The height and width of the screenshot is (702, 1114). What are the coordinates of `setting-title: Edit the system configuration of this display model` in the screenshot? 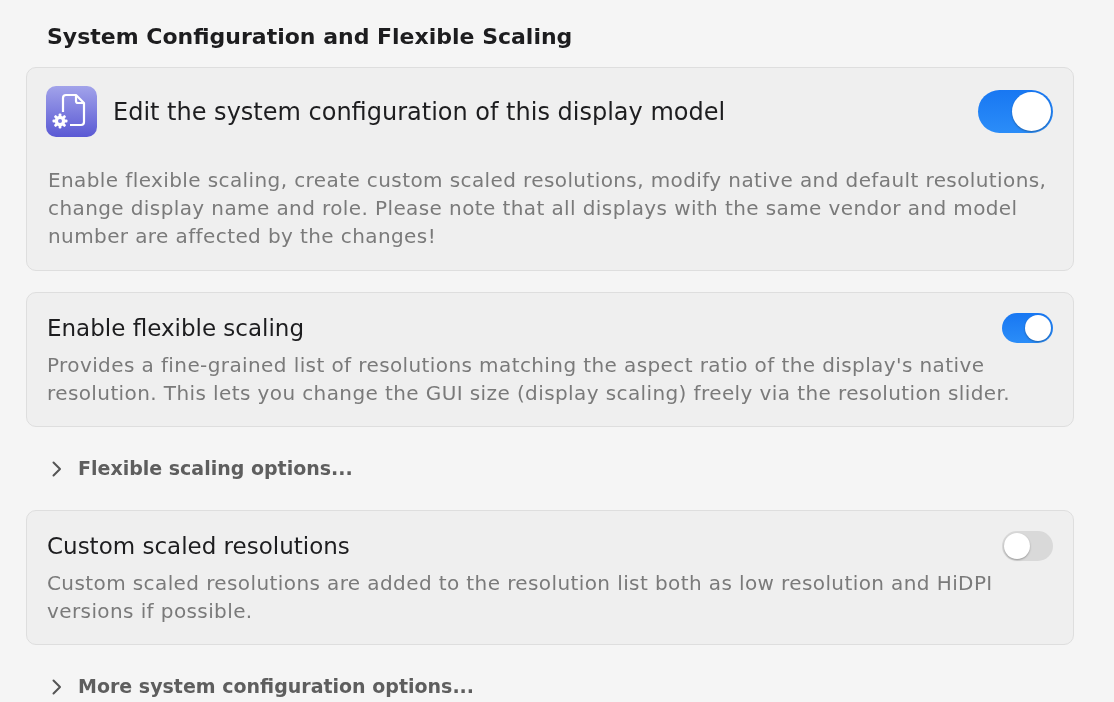 It's located at (420, 111).